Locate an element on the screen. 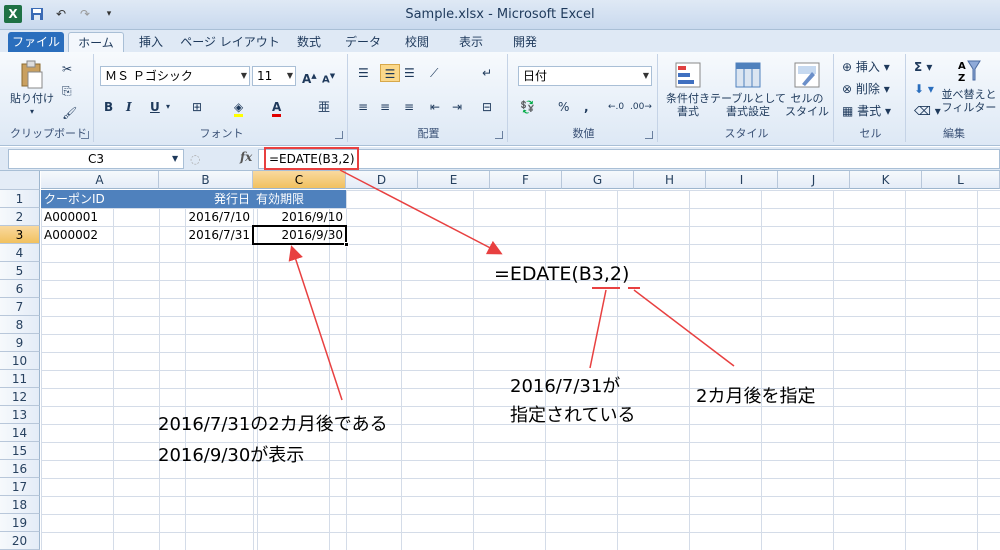 The height and width of the screenshot is (550, 1000). number-group: 日付 ▼ 💱 % , ←.0 .00→ 数値 is located at coordinates (584, 98).